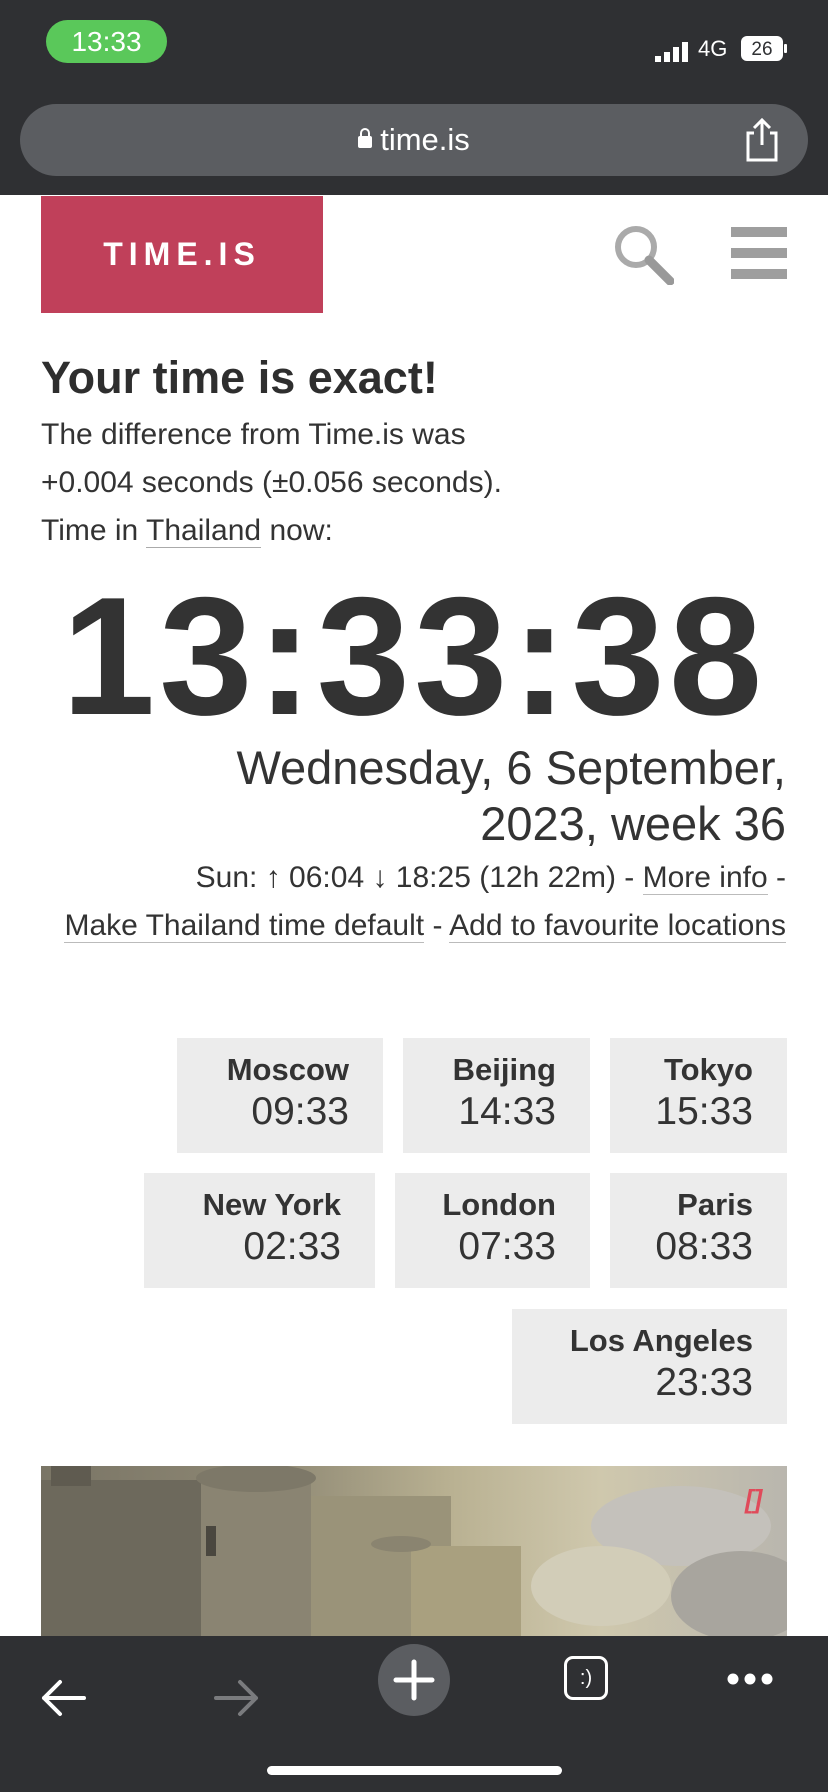  I want to click on city-clock-los-angeles: Los Angeles 23:33, so click(649, 1366).